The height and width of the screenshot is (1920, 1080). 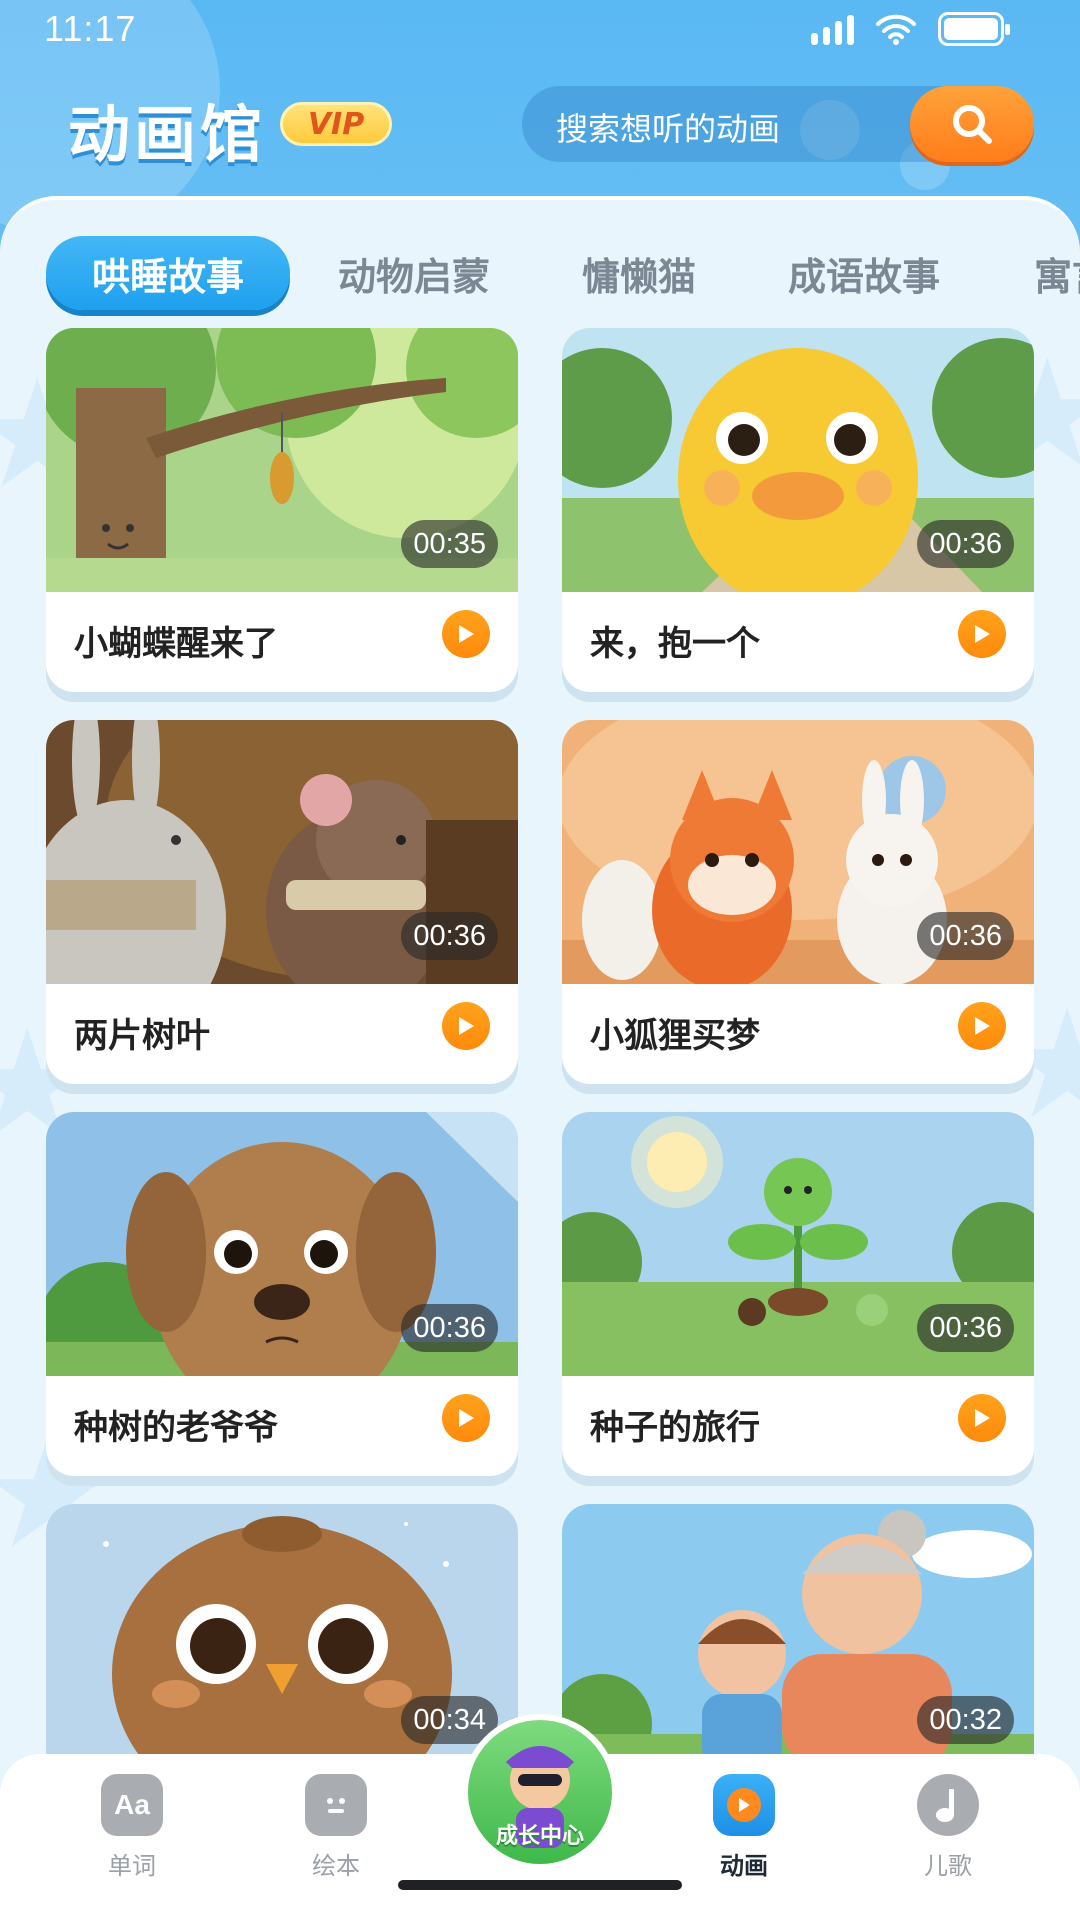 I want to click on search-button, so click(x=972, y=124).